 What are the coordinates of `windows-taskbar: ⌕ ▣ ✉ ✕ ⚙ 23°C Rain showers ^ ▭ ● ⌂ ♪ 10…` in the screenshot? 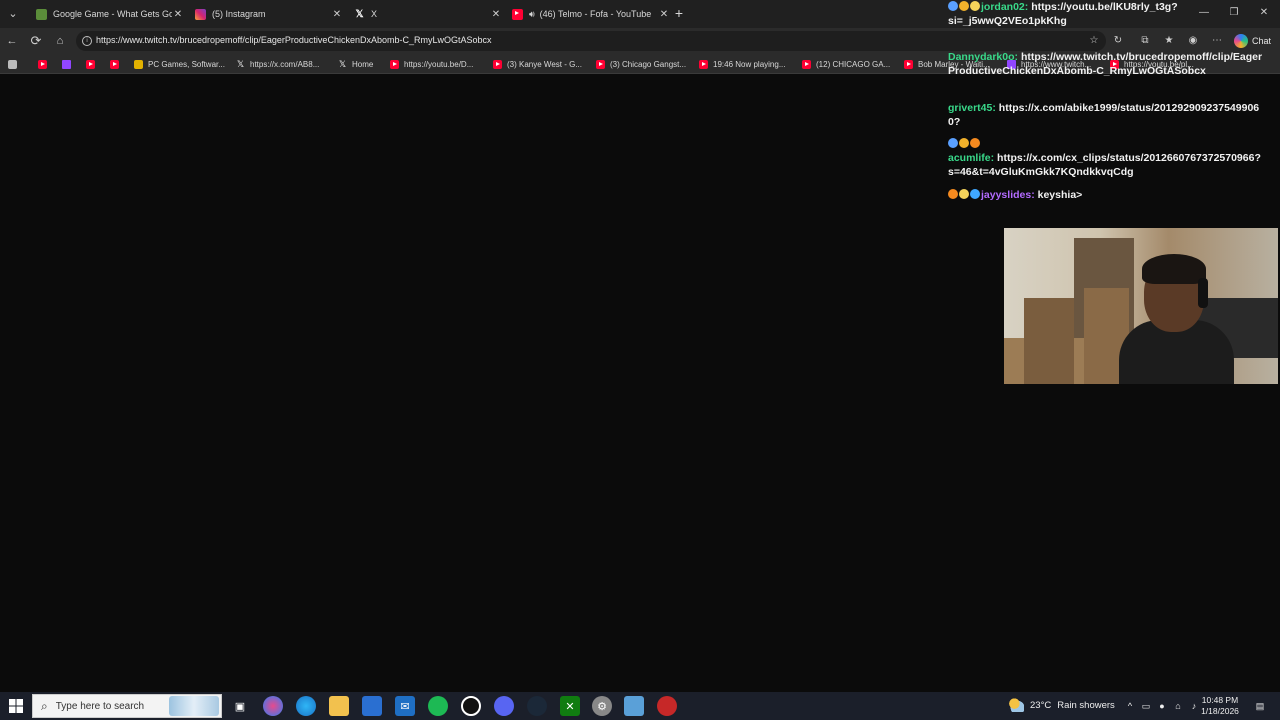 It's located at (640, 706).